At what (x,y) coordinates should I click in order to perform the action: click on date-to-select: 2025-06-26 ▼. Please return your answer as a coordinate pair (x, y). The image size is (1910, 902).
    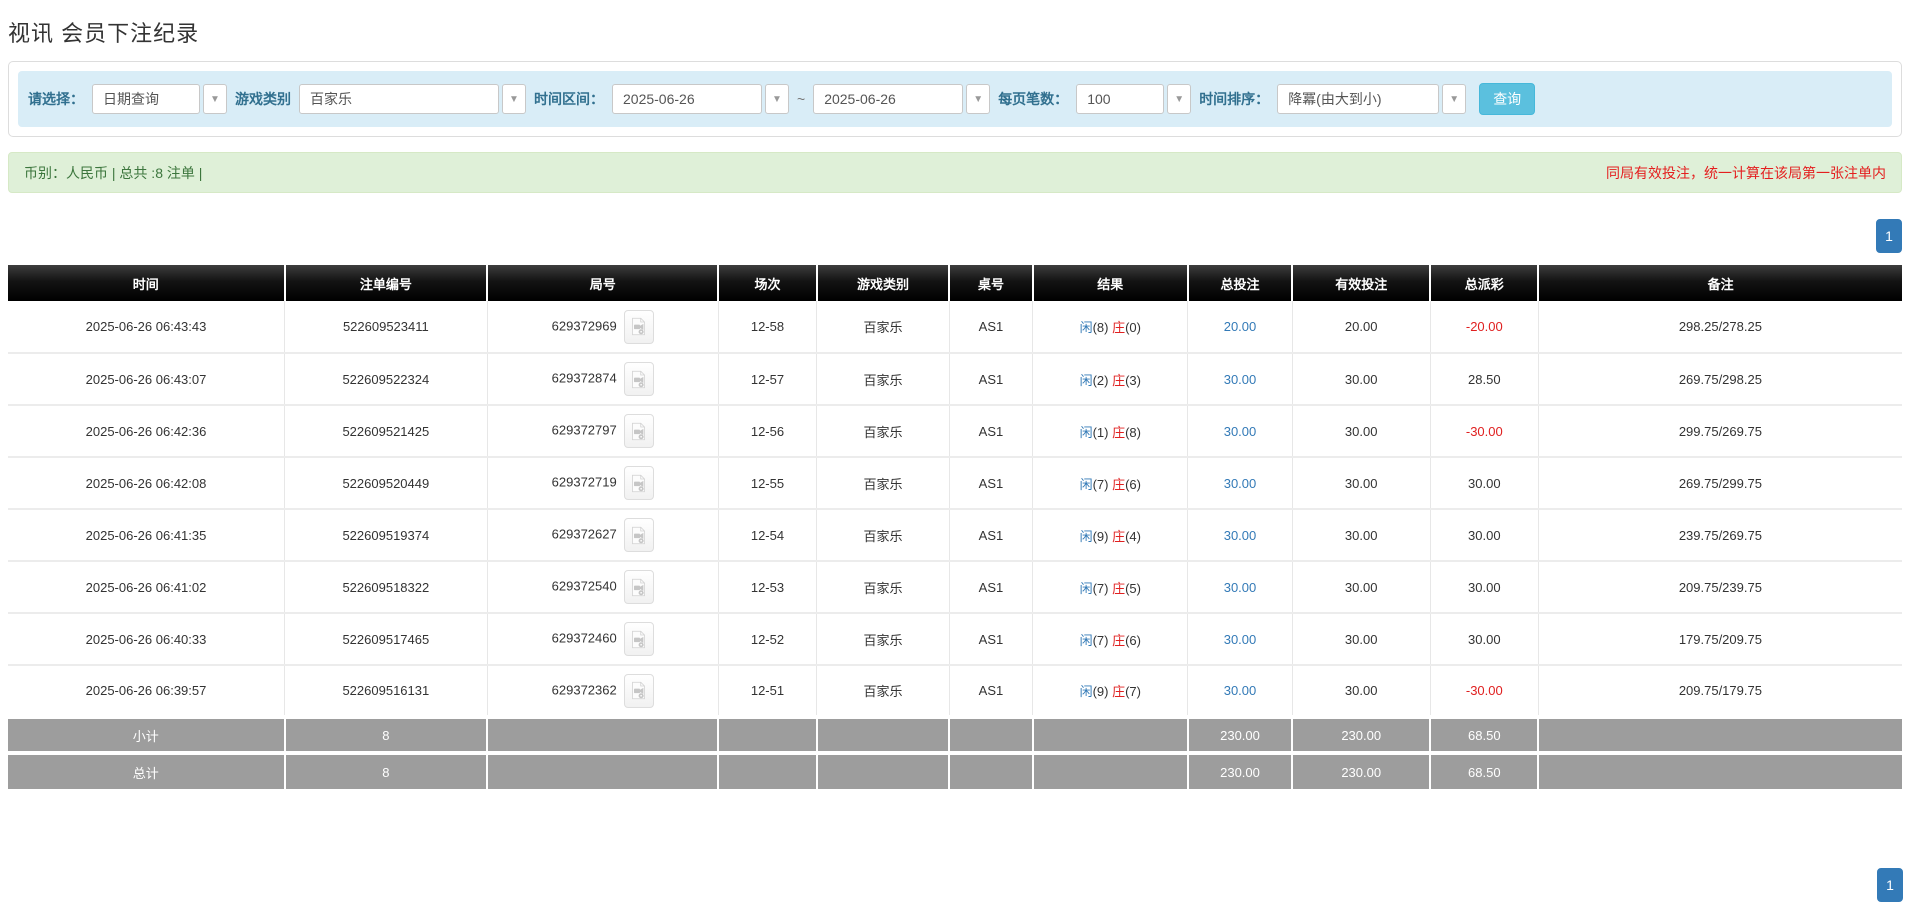
    Looking at the image, I should click on (902, 99).